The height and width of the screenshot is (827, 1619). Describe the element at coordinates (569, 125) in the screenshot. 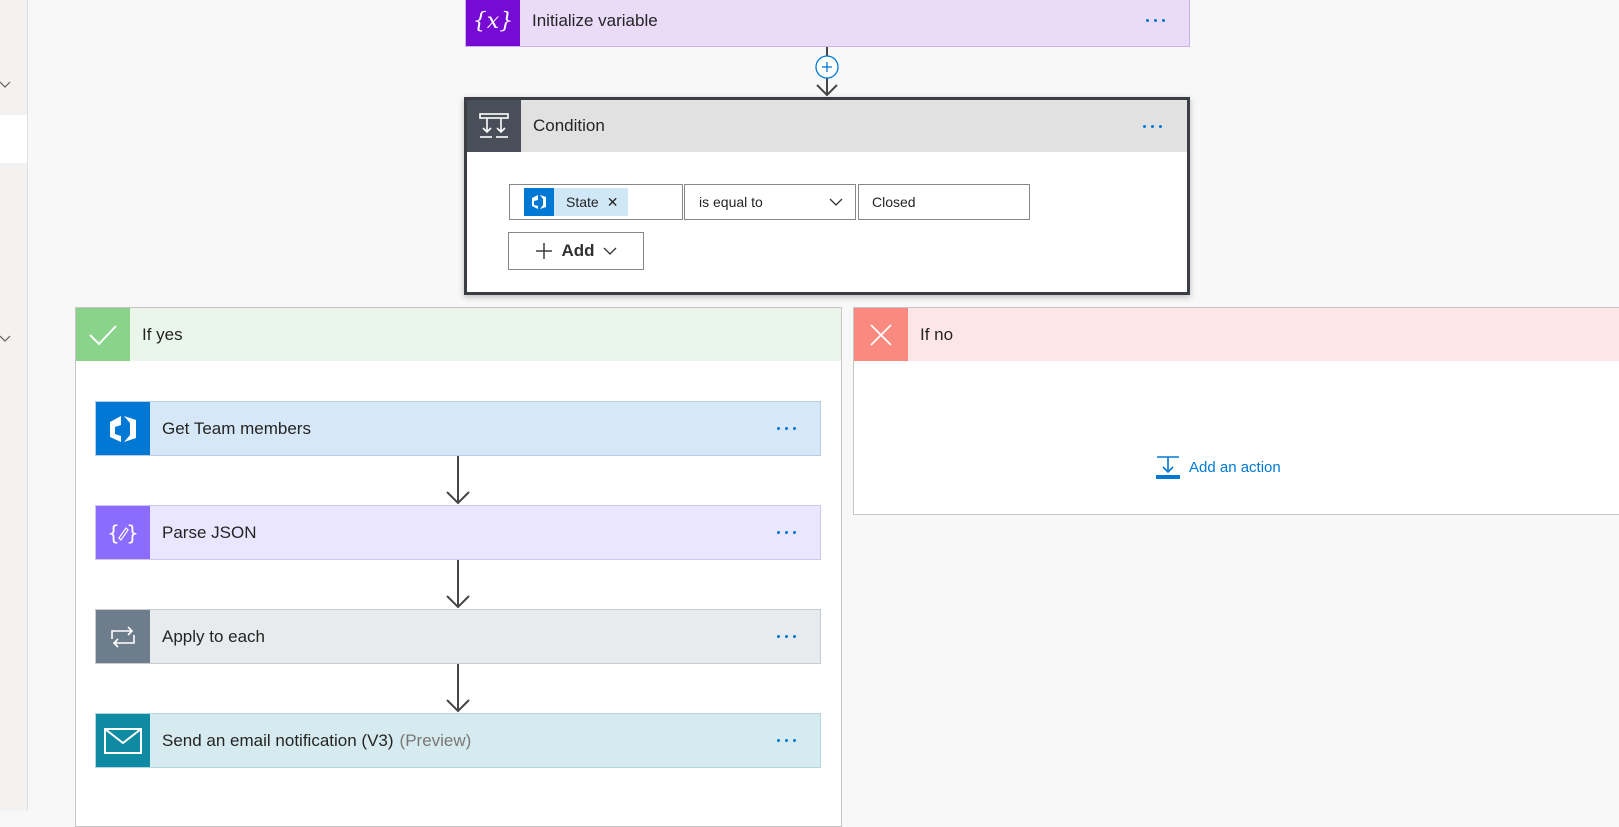

I see `condition-title: Condition` at that location.